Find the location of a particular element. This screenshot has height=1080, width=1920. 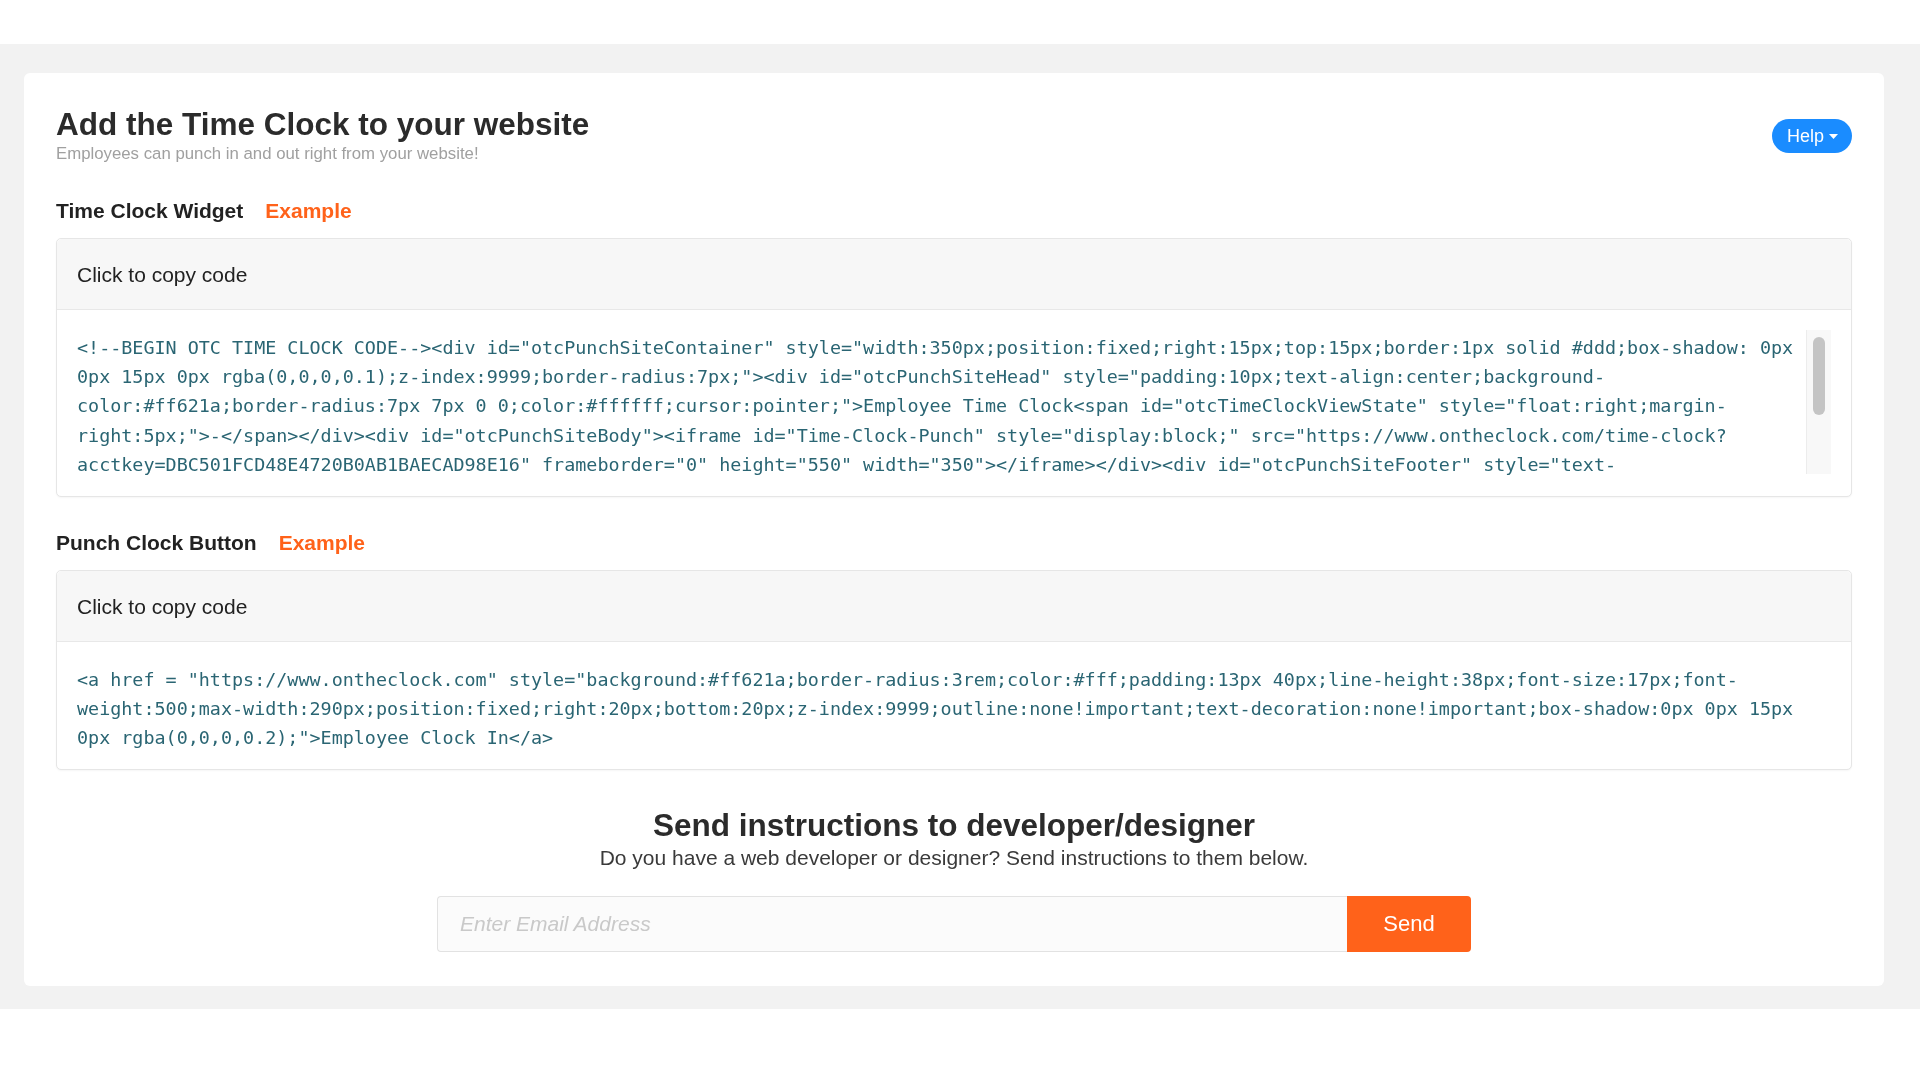

section-label: Punch Clock Button is located at coordinates (156, 543).